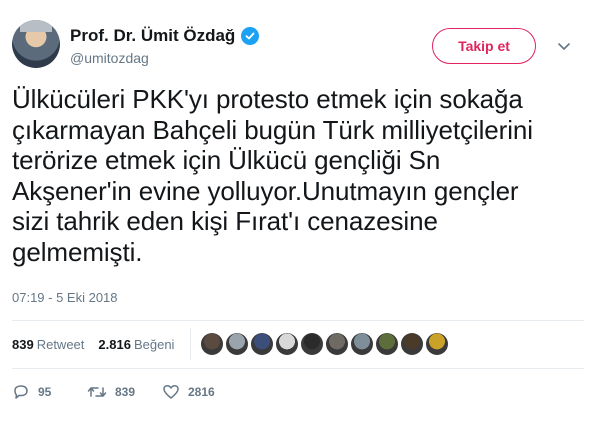 The width and height of the screenshot is (596, 425). What do you see at coordinates (65, 297) in the screenshot?
I see `tweet-timestamp: 07:19 - 5 Eki 2018` at bounding box center [65, 297].